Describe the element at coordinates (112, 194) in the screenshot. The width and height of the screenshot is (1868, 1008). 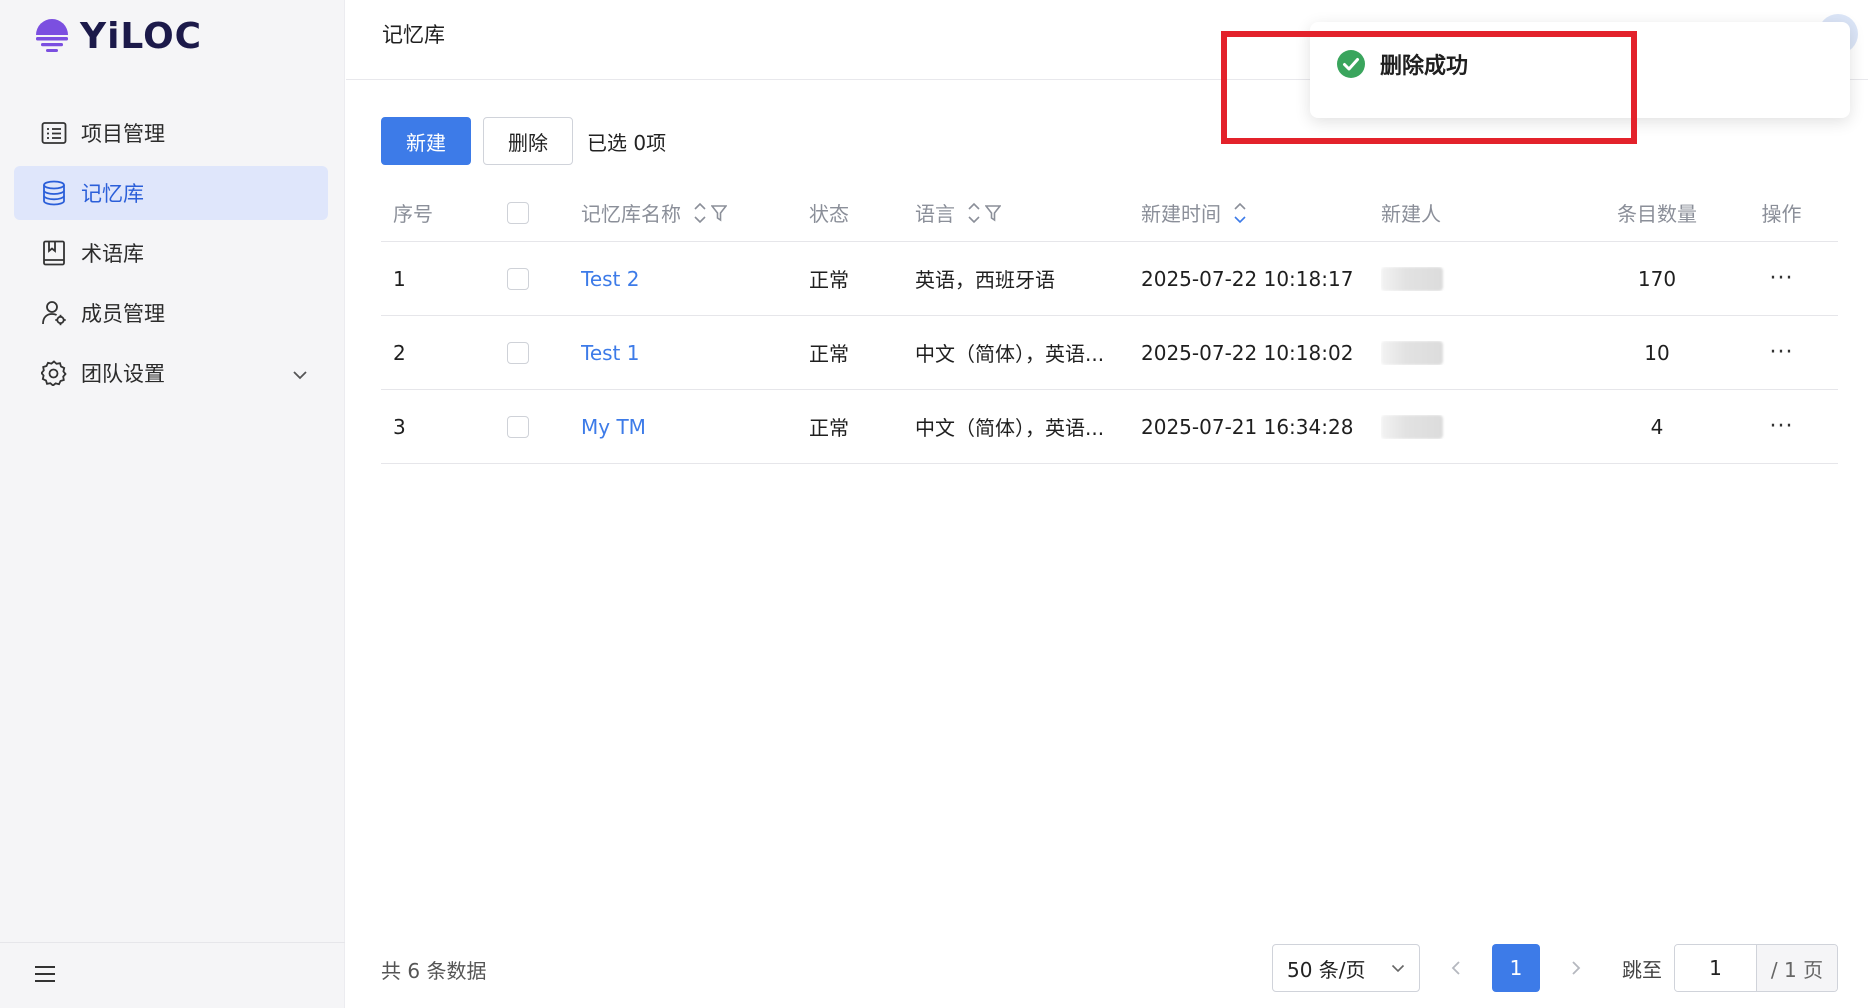
I see `sidebar-item-label: 记忆库` at that location.